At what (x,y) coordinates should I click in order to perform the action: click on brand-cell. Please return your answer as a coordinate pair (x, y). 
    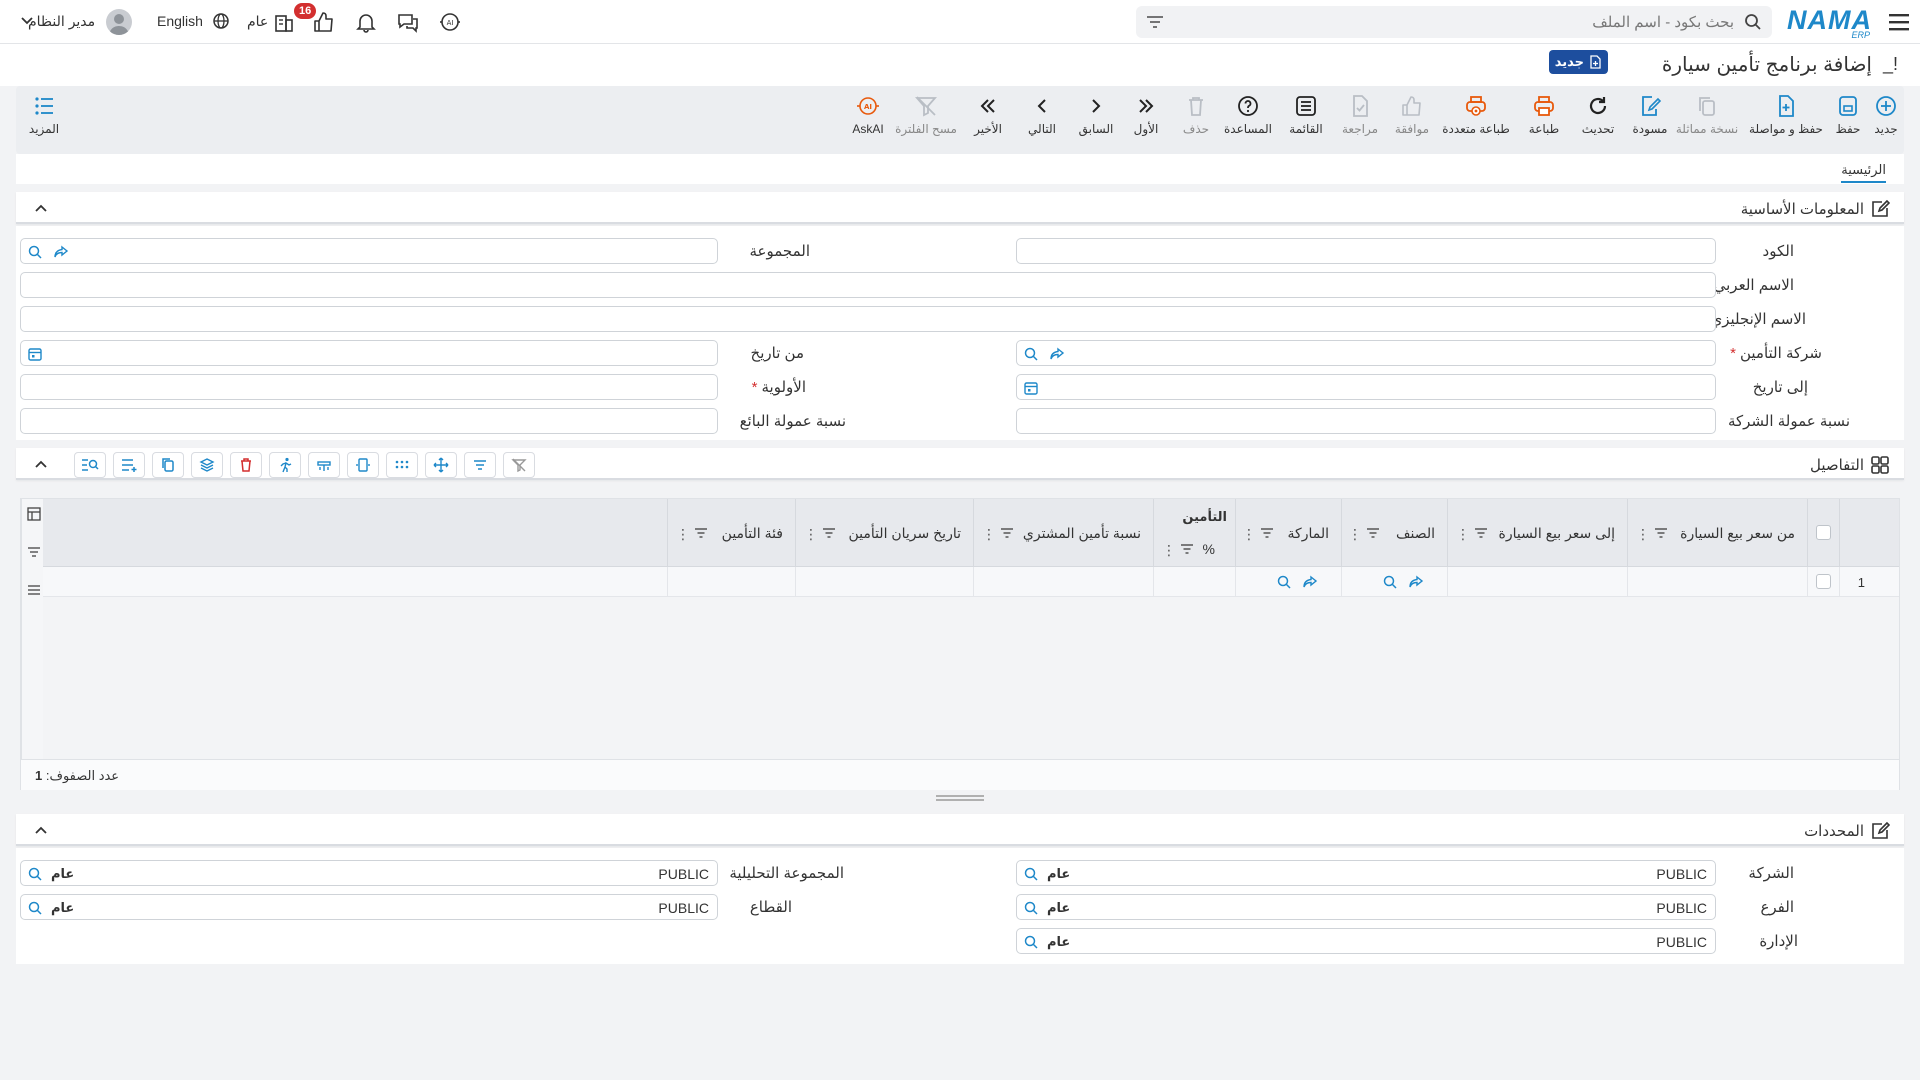
    Looking at the image, I should click on (1288, 582).